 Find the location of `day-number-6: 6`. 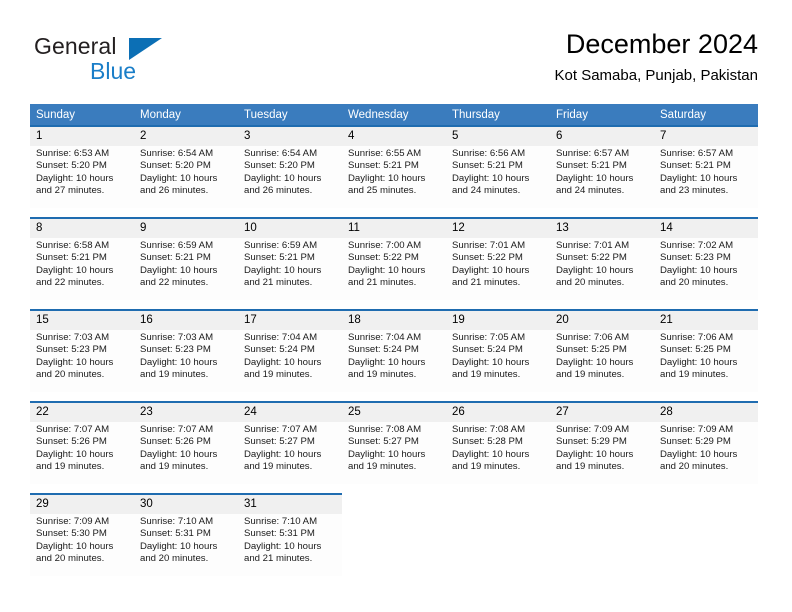

day-number-6: 6 is located at coordinates (602, 135).